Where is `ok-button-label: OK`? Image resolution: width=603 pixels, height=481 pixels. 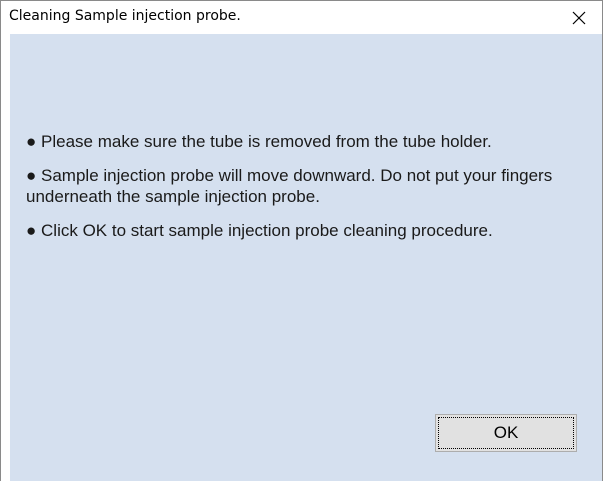
ok-button-label: OK is located at coordinates (506, 432).